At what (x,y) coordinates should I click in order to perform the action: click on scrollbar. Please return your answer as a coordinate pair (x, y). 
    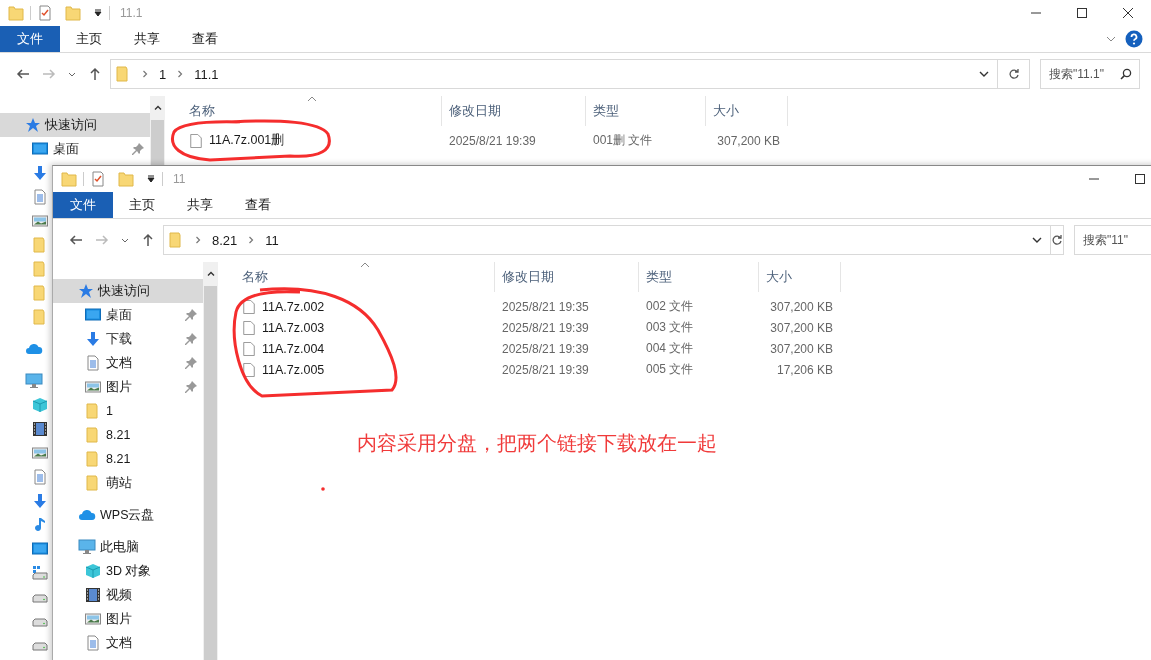
    Looking at the image, I should click on (210, 461).